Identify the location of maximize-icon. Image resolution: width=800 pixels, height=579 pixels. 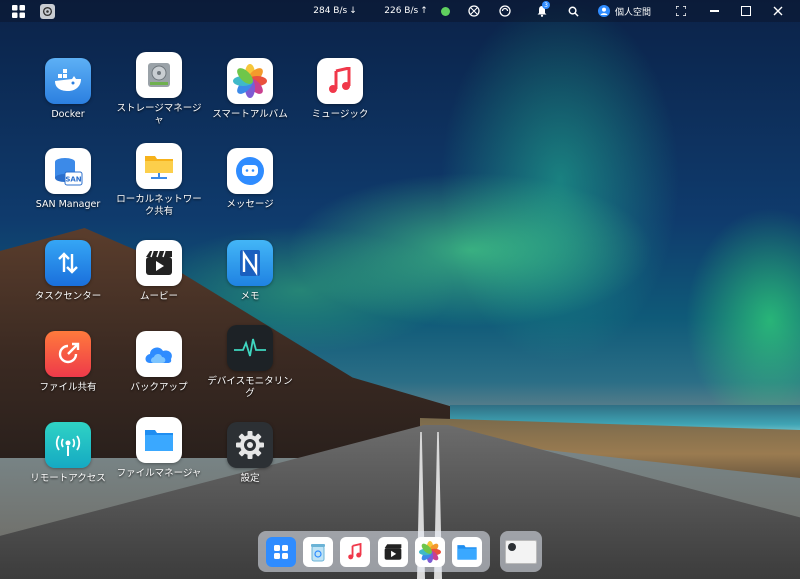
(746, 11).